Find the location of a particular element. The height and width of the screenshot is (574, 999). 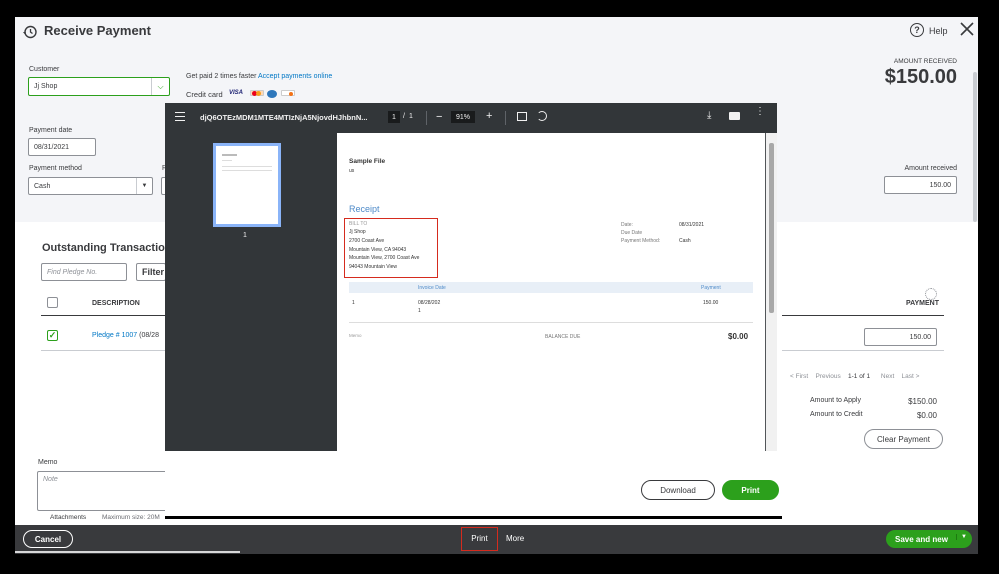

cancel-label: Cancel is located at coordinates (48, 539).